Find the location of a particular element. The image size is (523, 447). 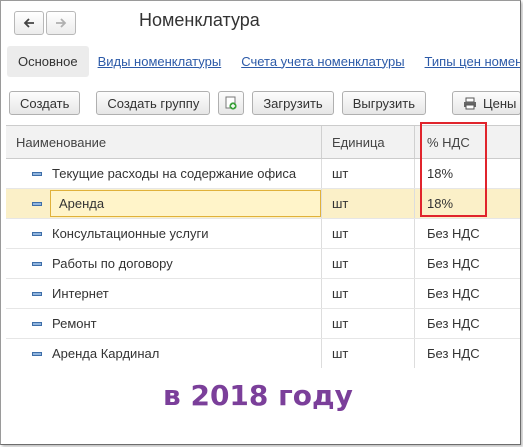

forward-button is located at coordinates (61, 23).